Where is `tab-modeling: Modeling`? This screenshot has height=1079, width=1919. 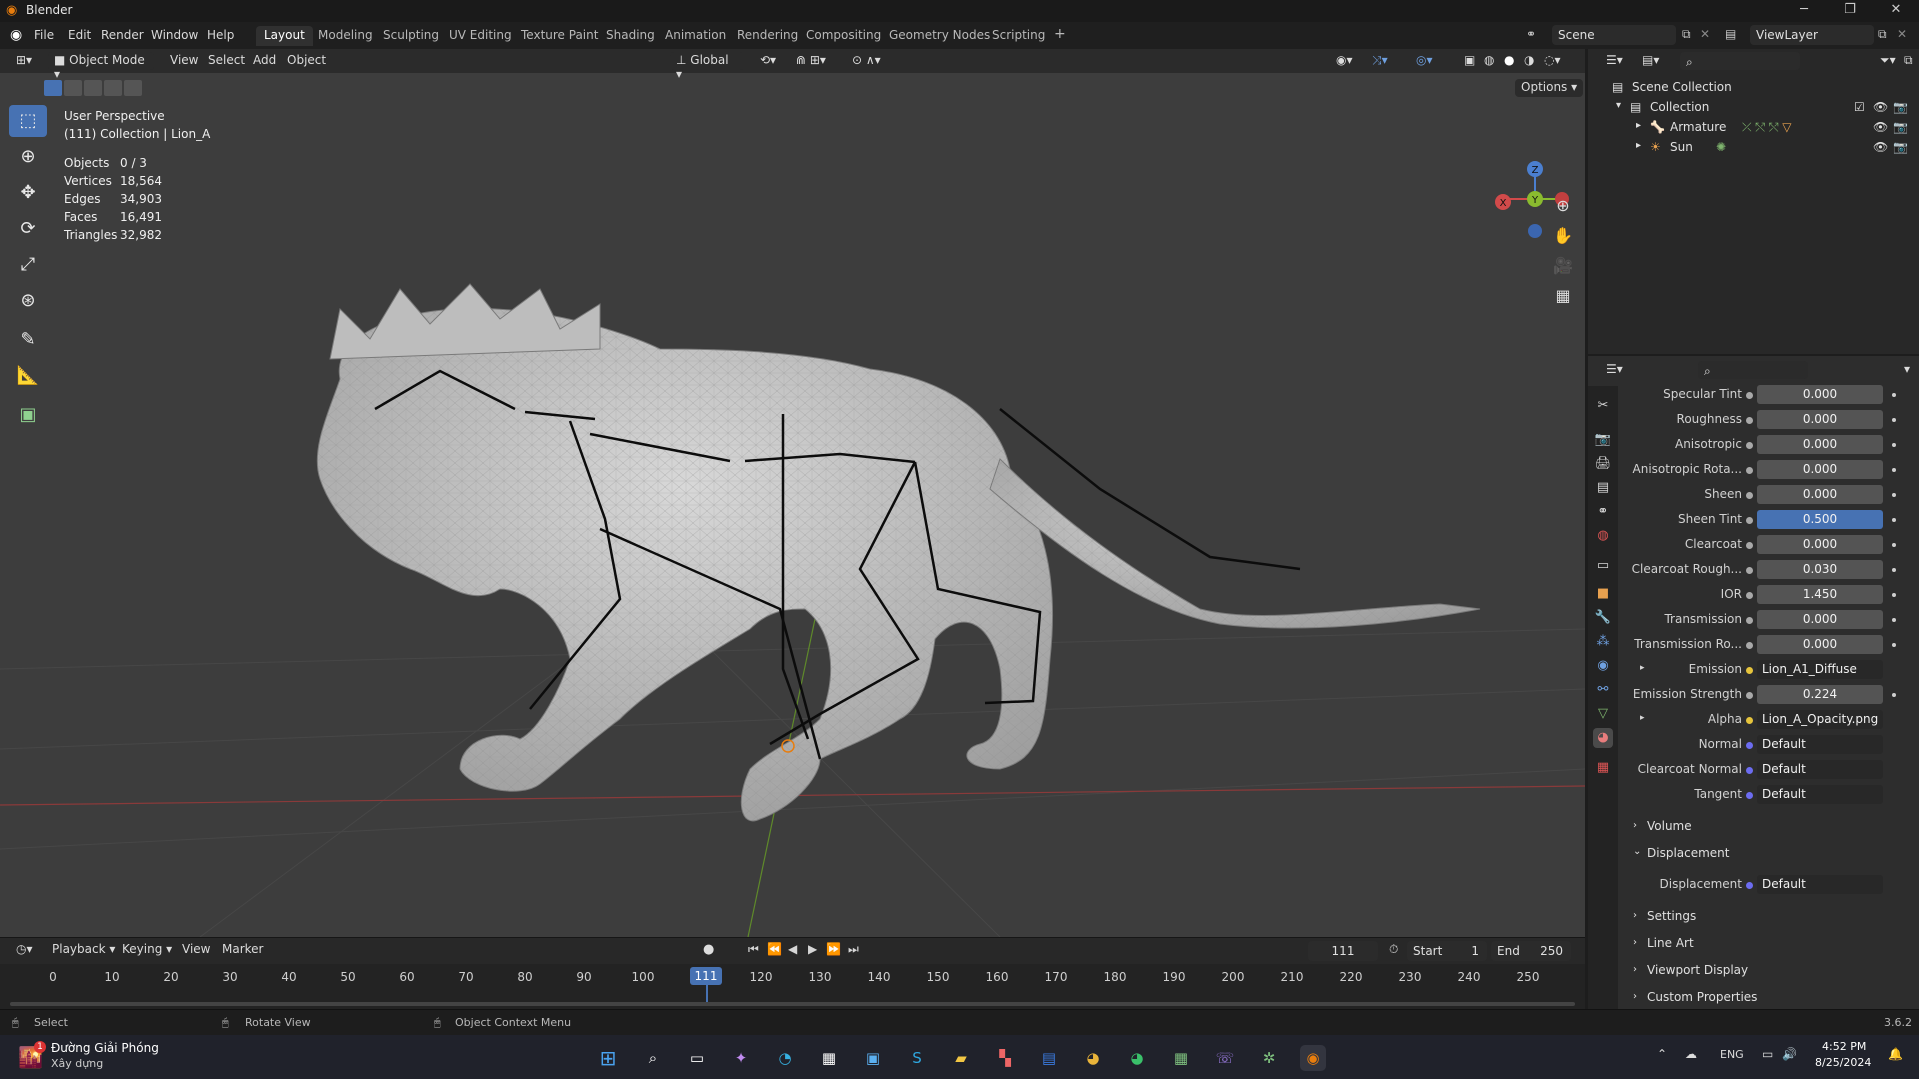 tab-modeling: Modeling is located at coordinates (345, 36).